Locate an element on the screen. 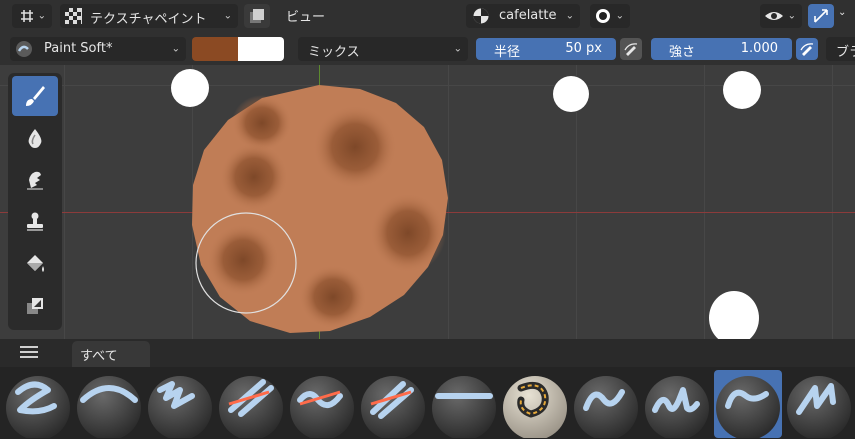  tool-blur is located at coordinates (35, 138).